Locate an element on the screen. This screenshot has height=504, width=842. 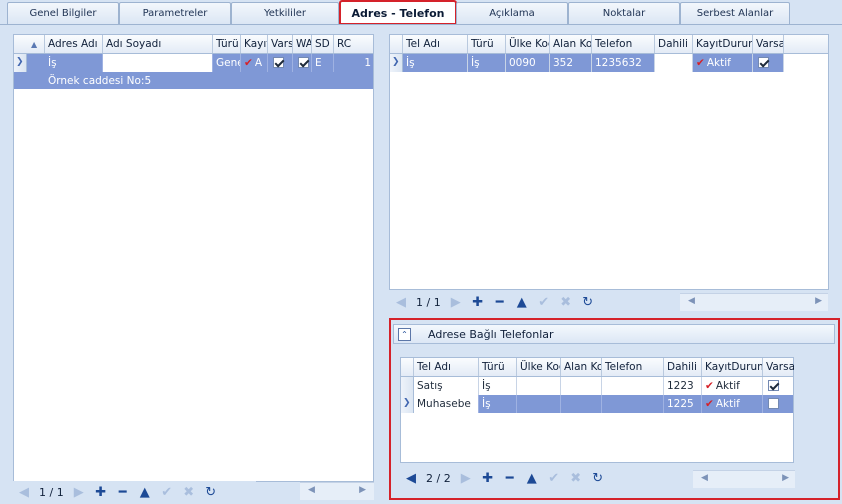
tab-adres-telefon: Adres - Telefon is located at coordinates (398, 12).